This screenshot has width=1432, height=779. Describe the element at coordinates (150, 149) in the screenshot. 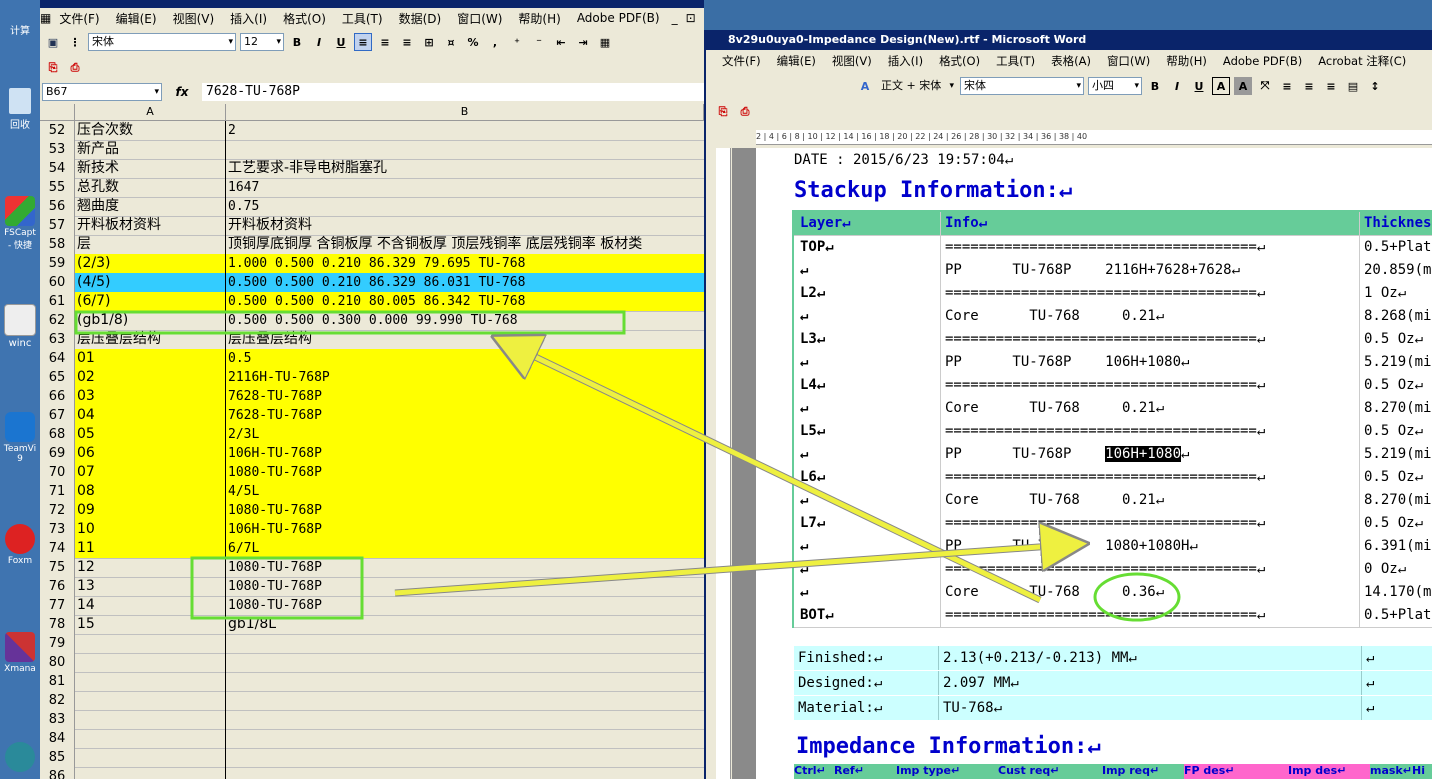

I see `cell-a: 新产品` at that location.